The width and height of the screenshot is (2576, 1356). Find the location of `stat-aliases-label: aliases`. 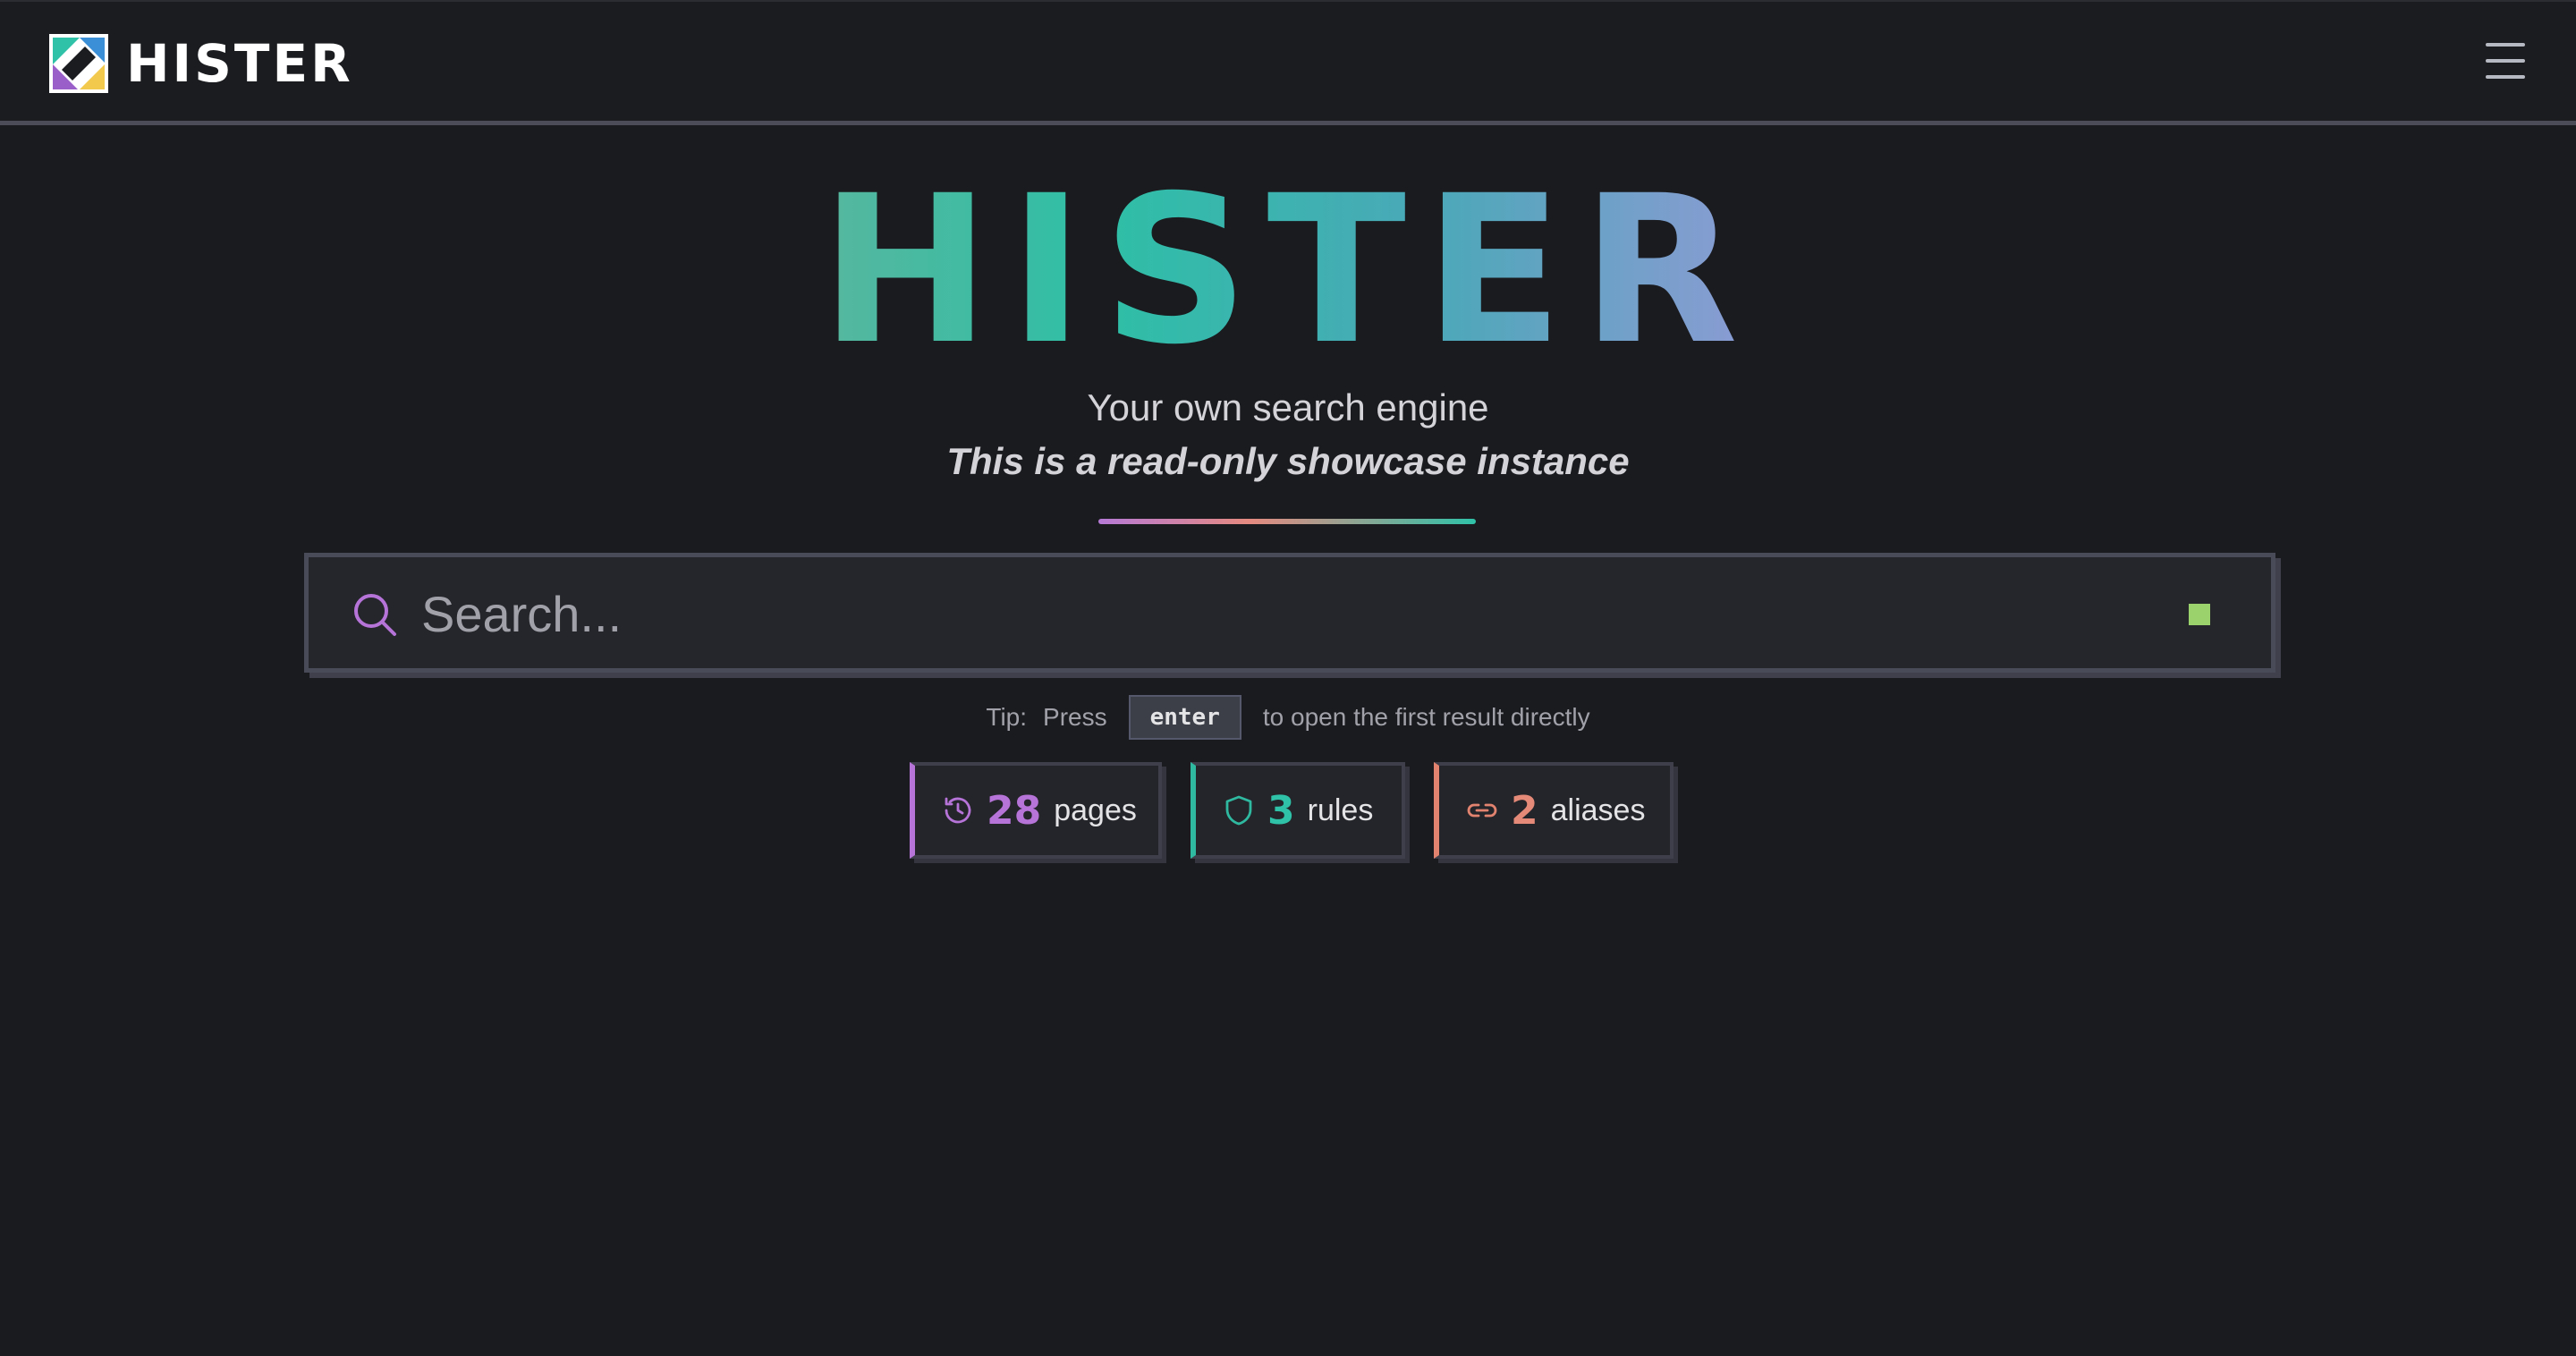

stat-aliases-label: aliases is located at coordinates (1598, 809).